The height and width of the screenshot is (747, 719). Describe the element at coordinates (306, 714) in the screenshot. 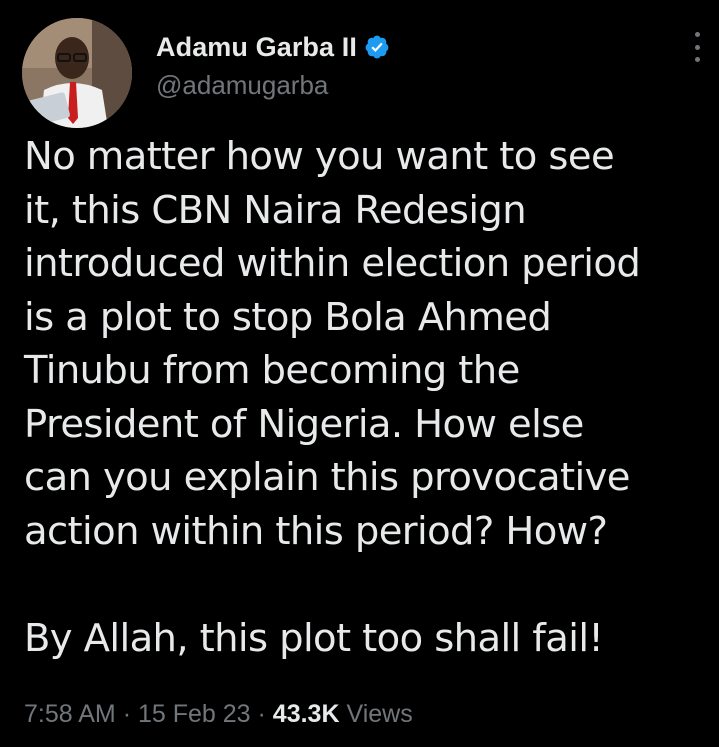

I see `views-count: 43.3K` at that location.